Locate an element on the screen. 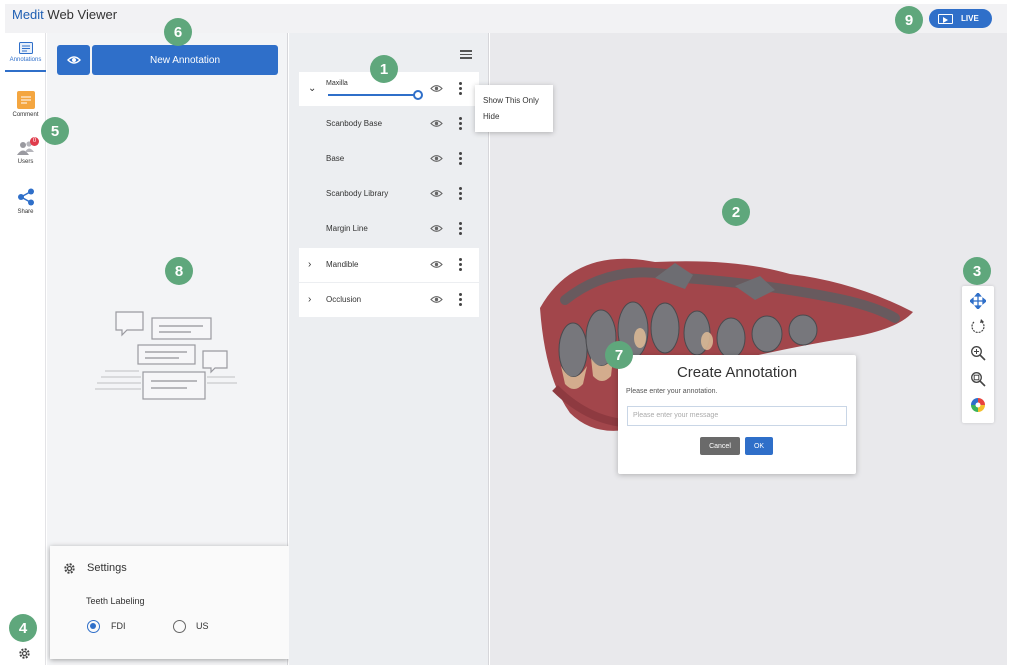  sidebar-item-label: Annotations is located at coordinates (25, 60).